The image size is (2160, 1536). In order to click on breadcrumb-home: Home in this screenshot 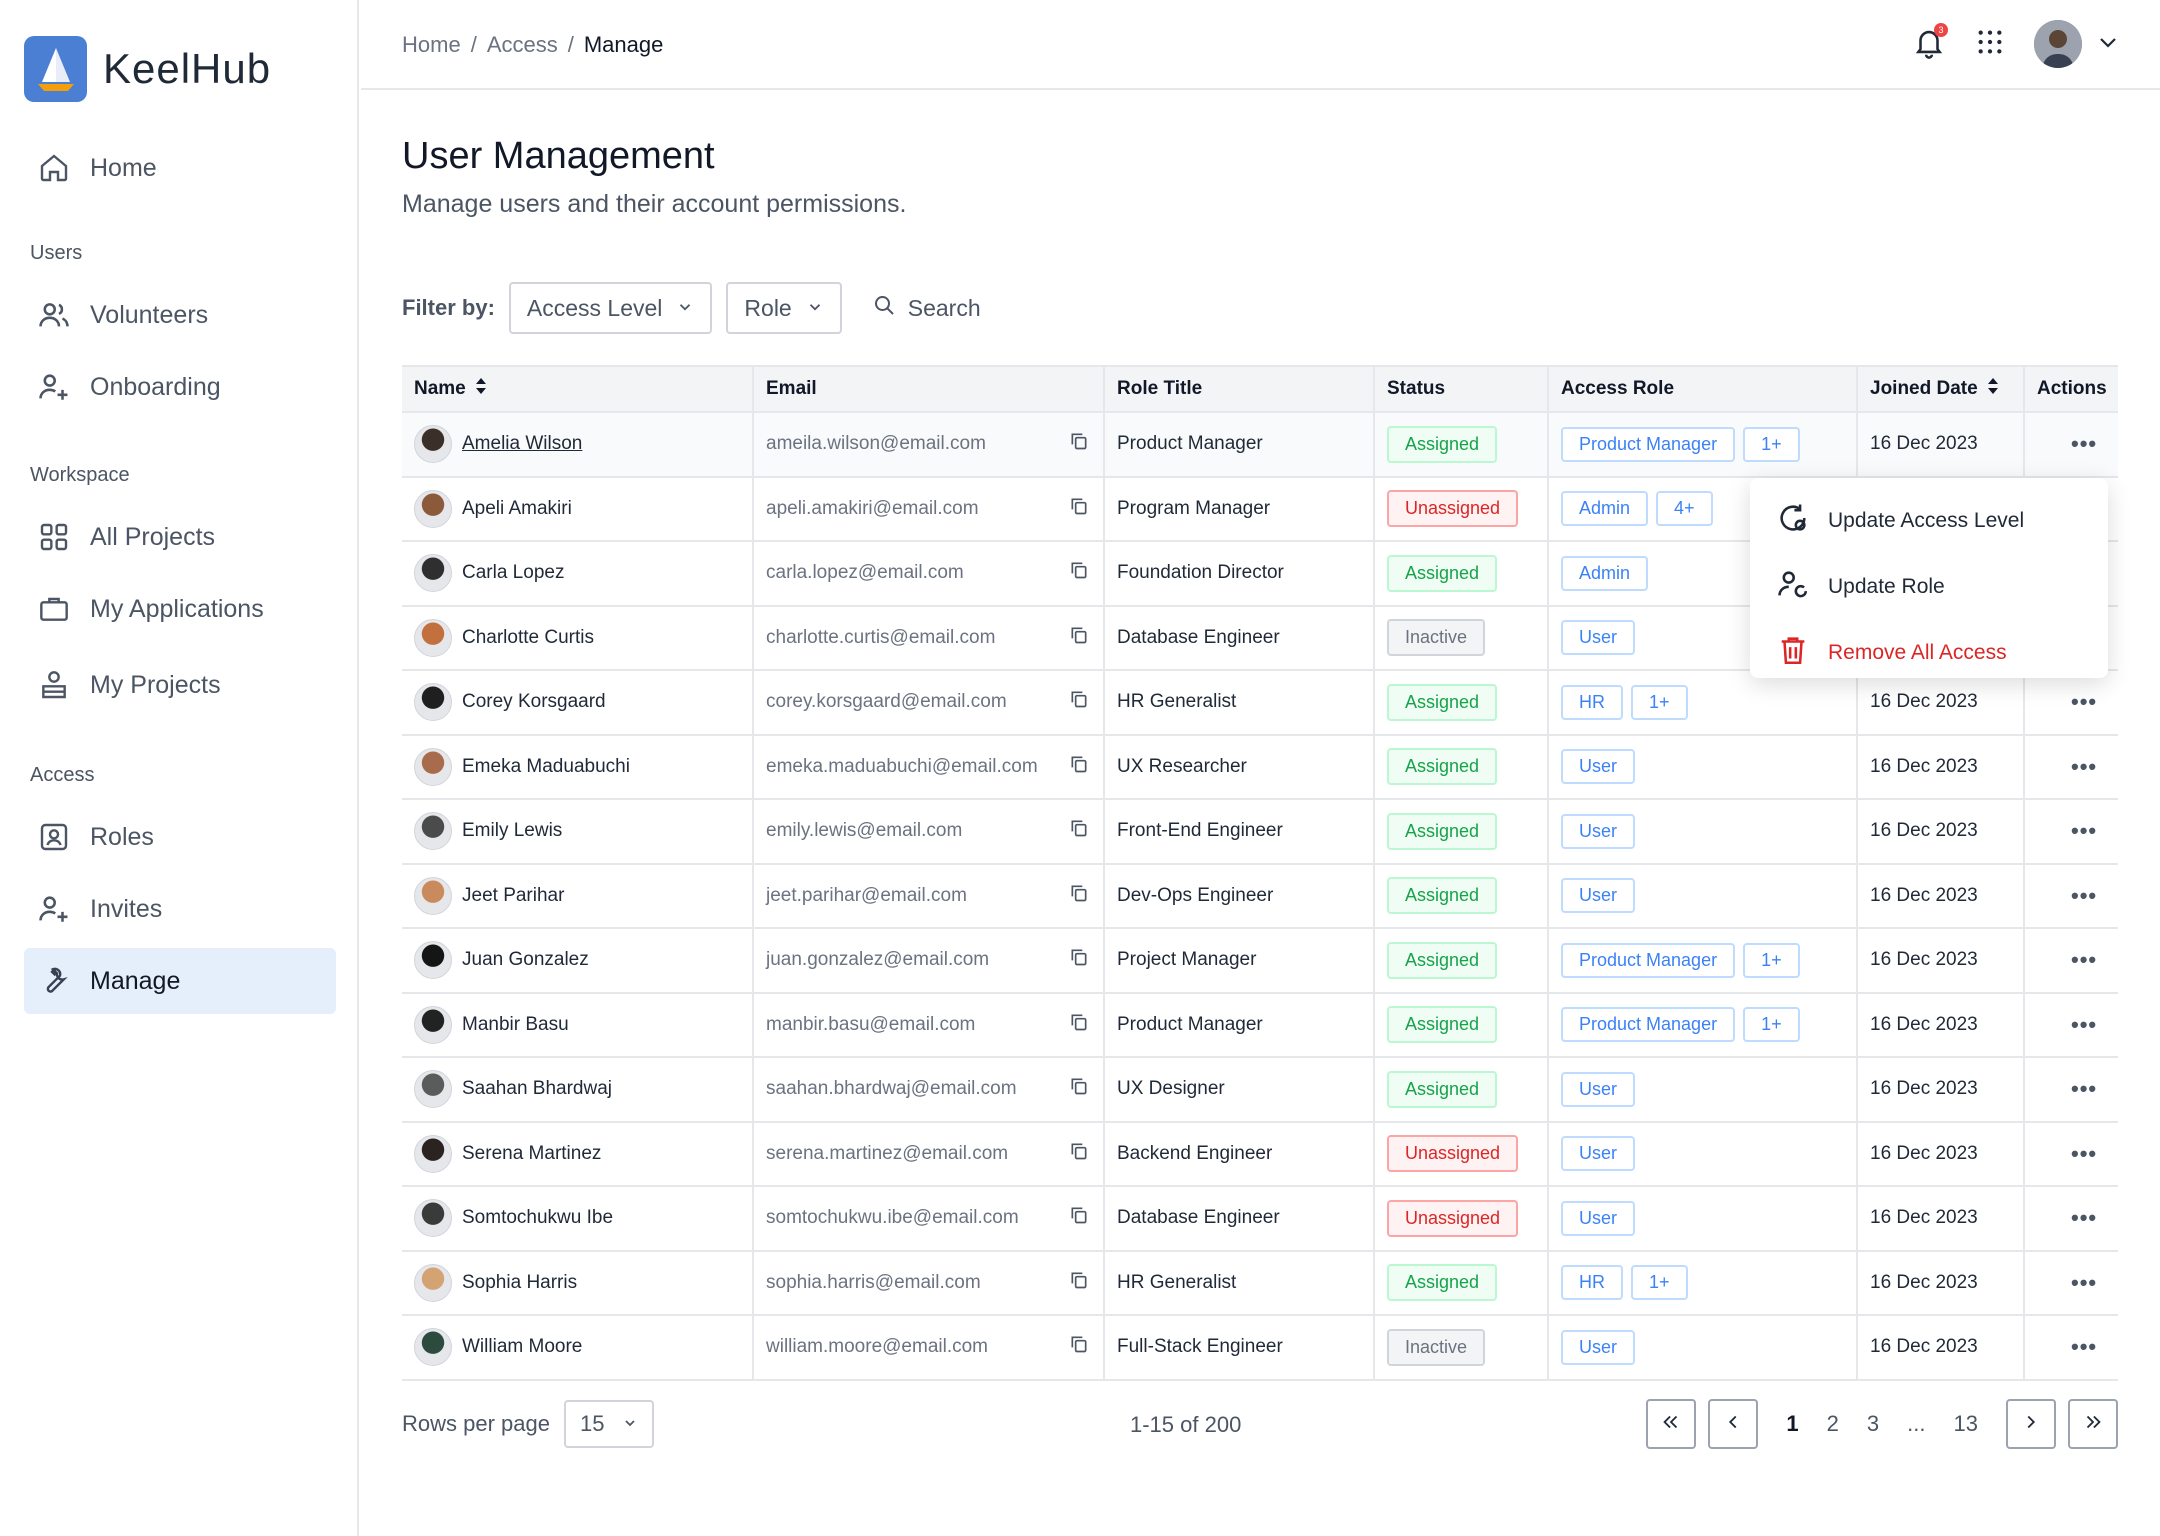, I will do `click(431, 45)`.